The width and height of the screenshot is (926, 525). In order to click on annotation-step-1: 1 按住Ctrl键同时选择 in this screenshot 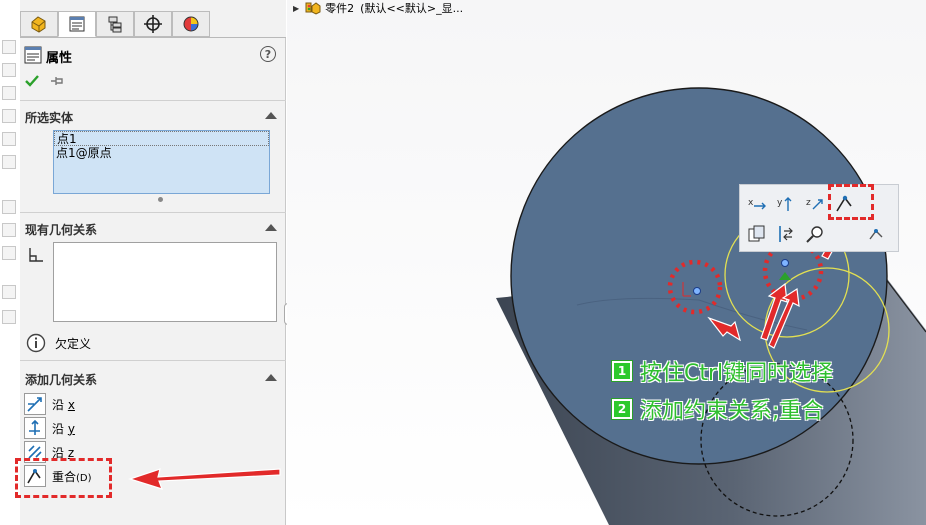, I will do `click(723, 372)`.